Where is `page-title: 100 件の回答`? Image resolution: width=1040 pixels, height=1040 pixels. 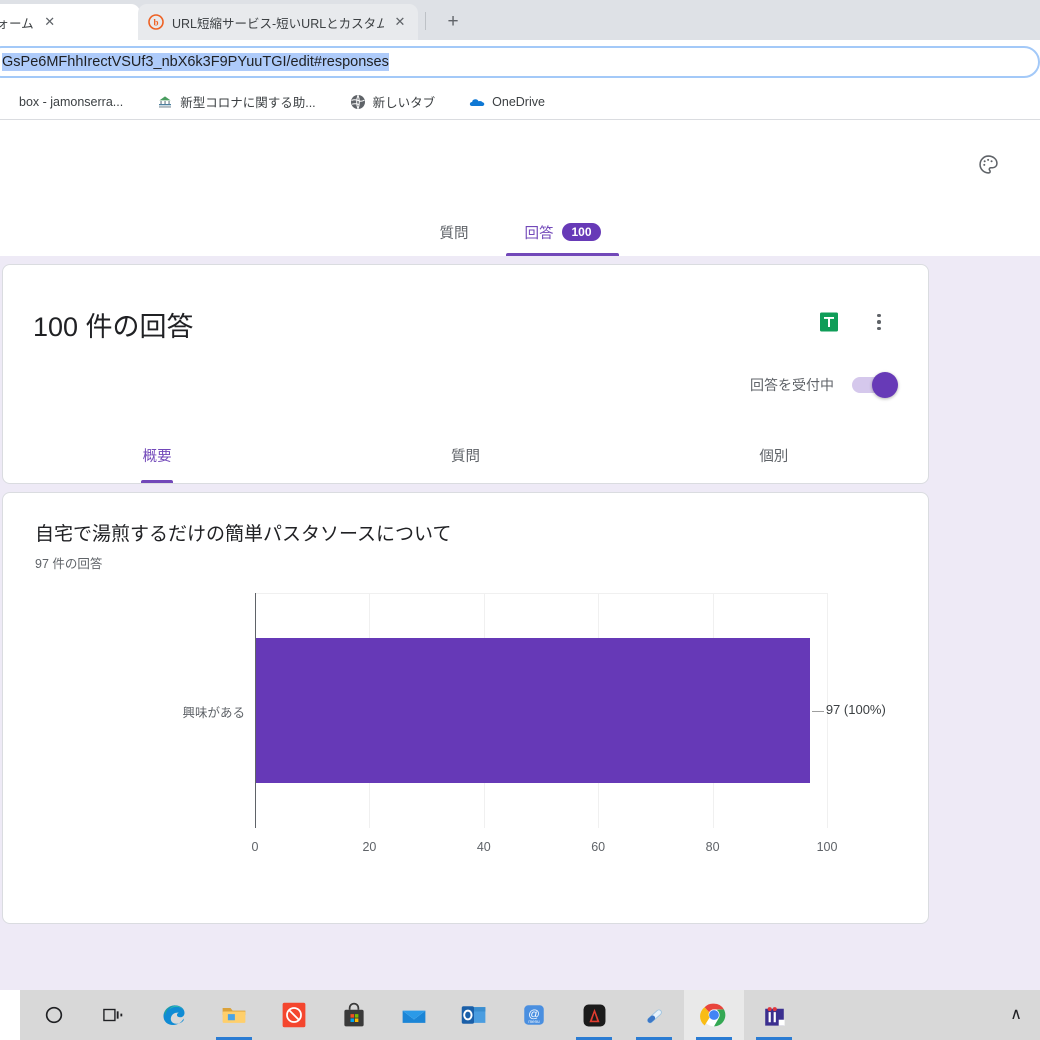
page-title: 100 件の回答 is located at coordinates (113, 327).